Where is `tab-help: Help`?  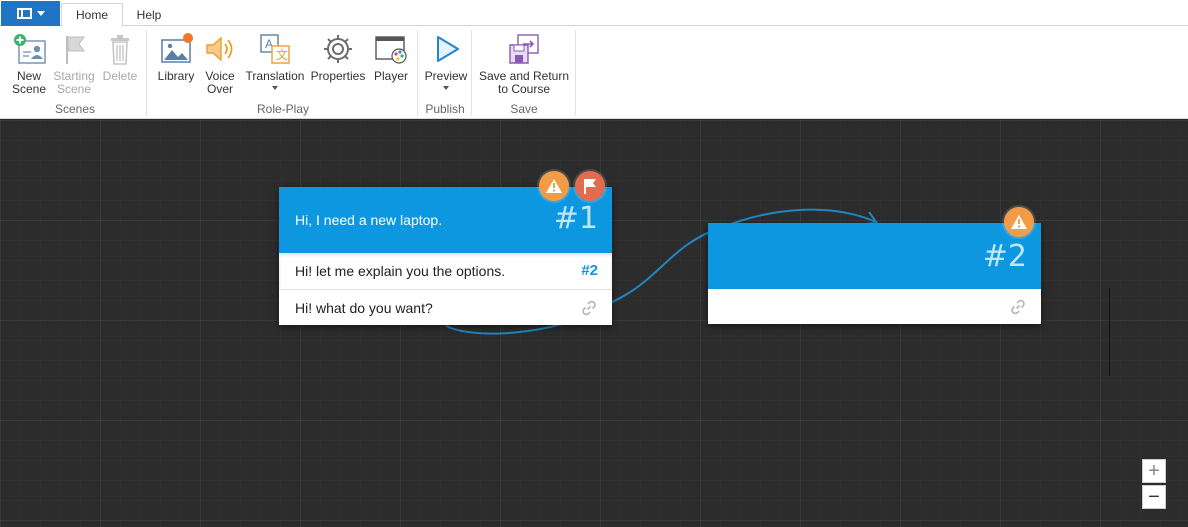 tab-help: Help is located at coordinates (149, 15).